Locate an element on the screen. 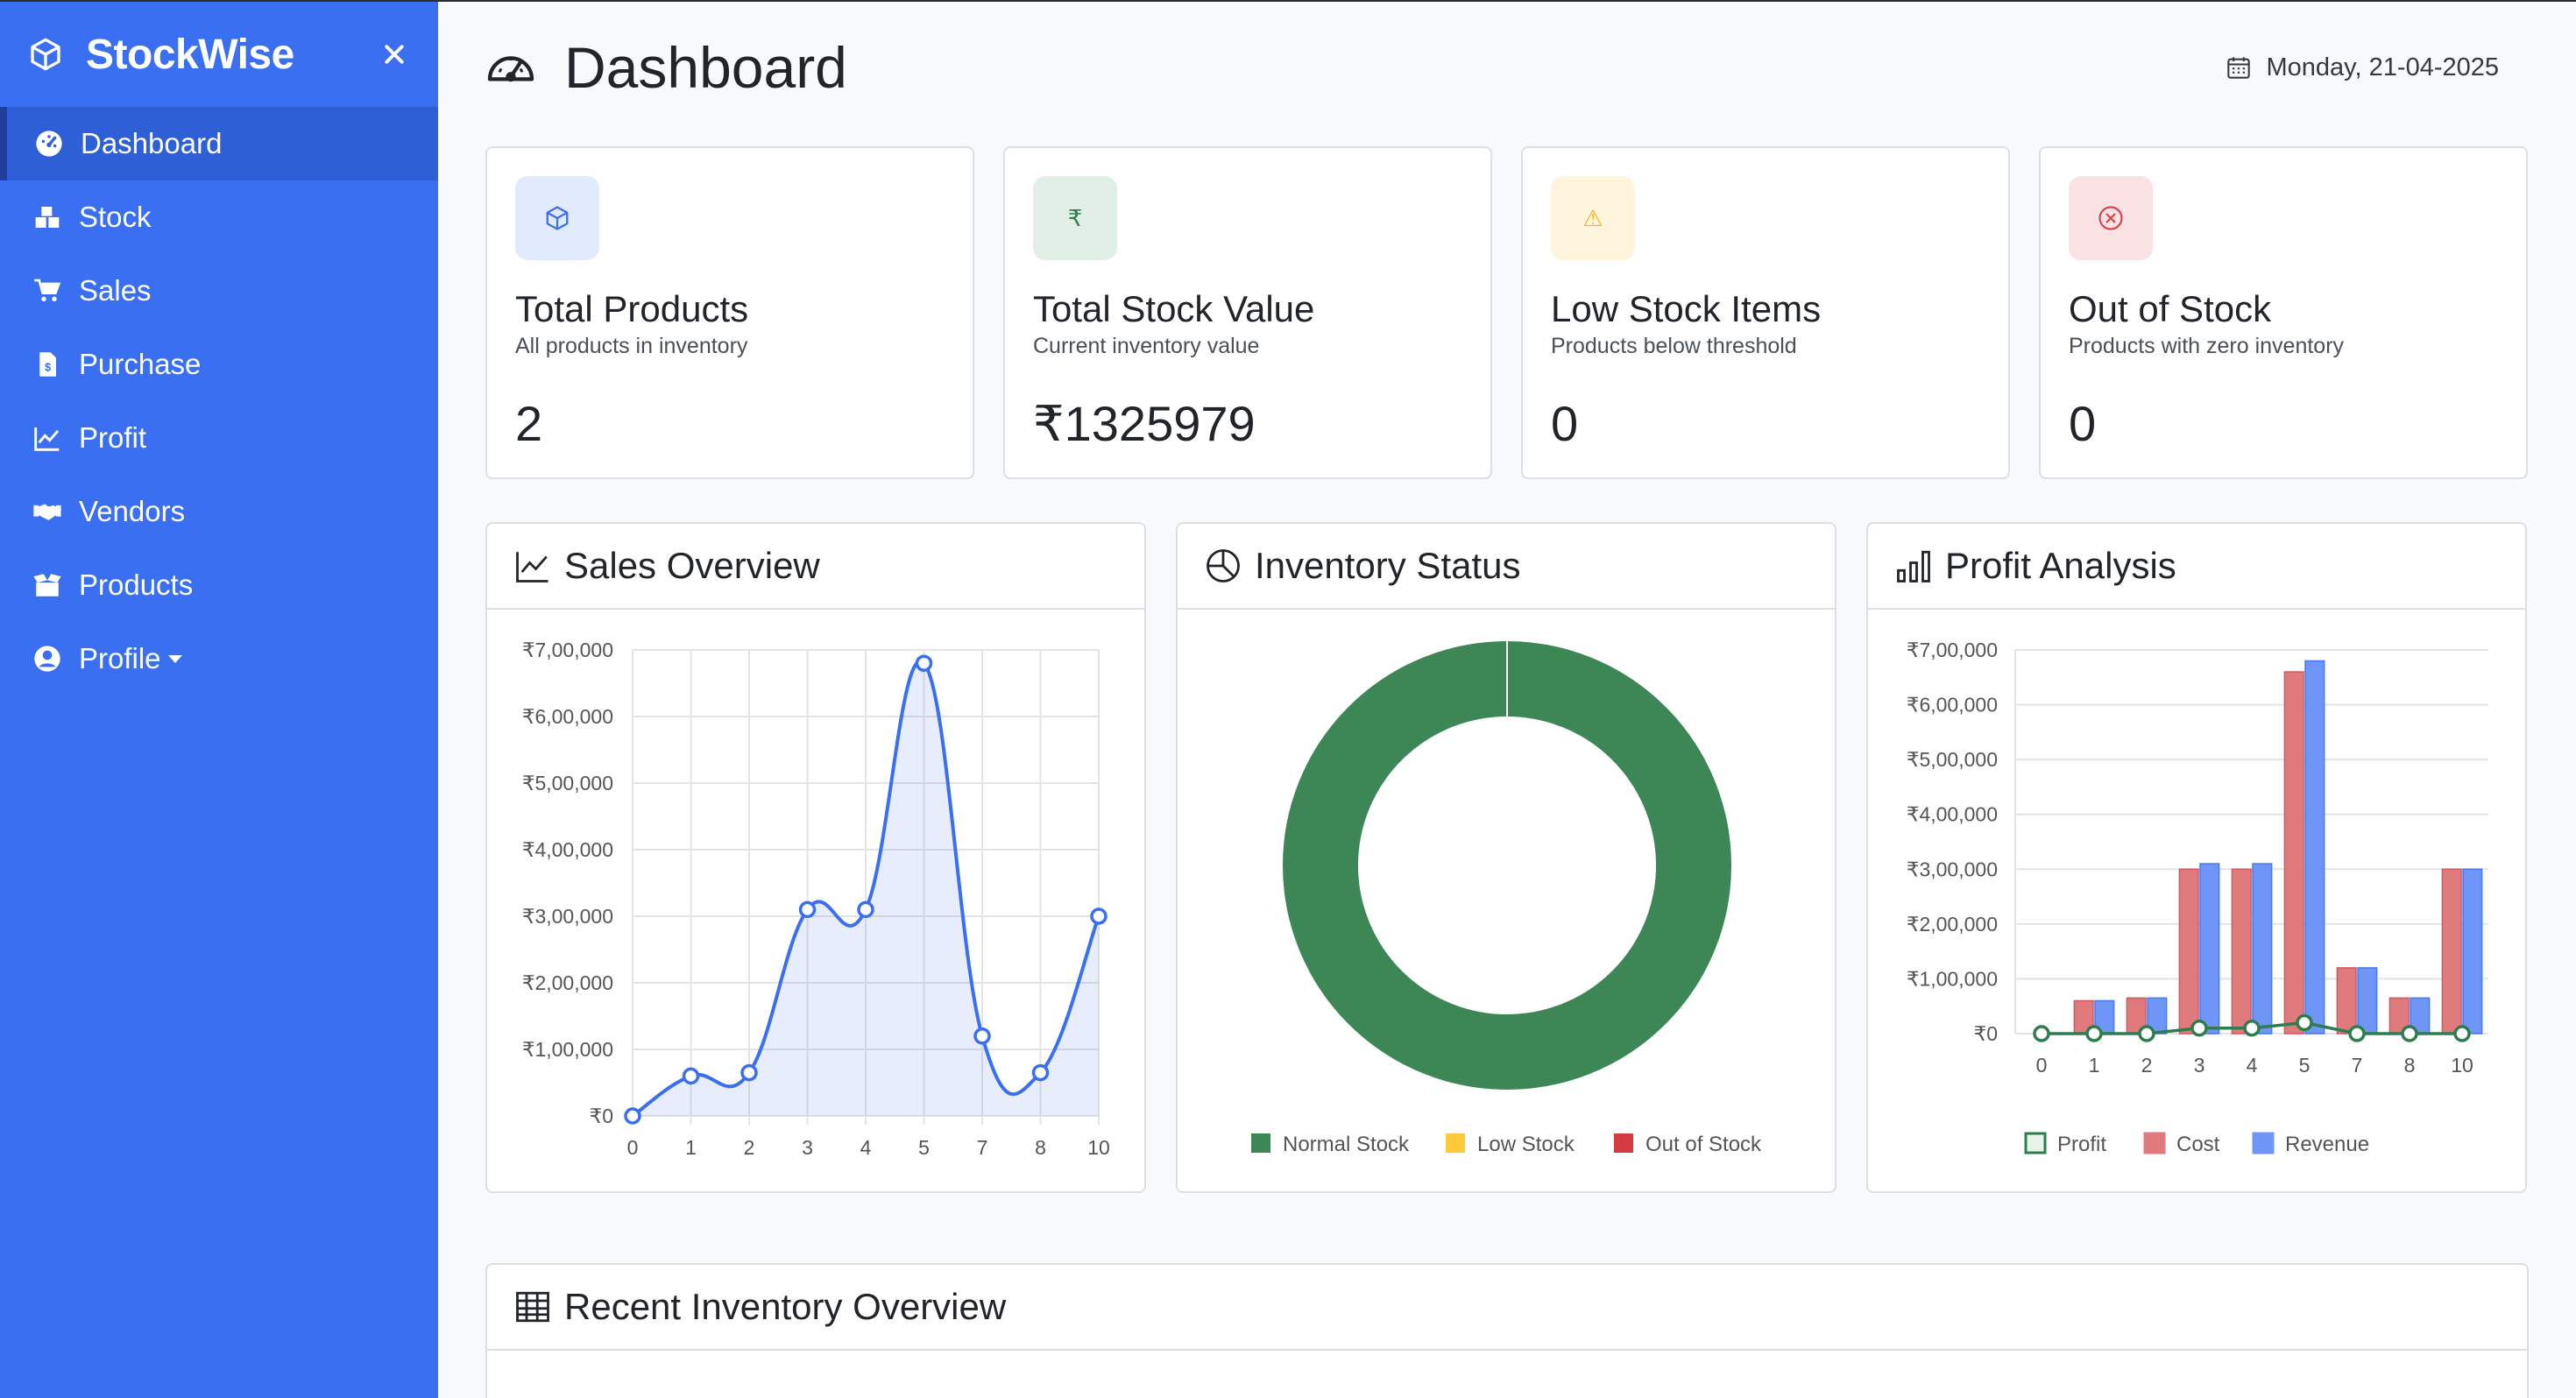 Image resolution: width=2576 pixels, height=1398 pixels. sidebar-item-label: Vendors is located at coordinates (132, 511).